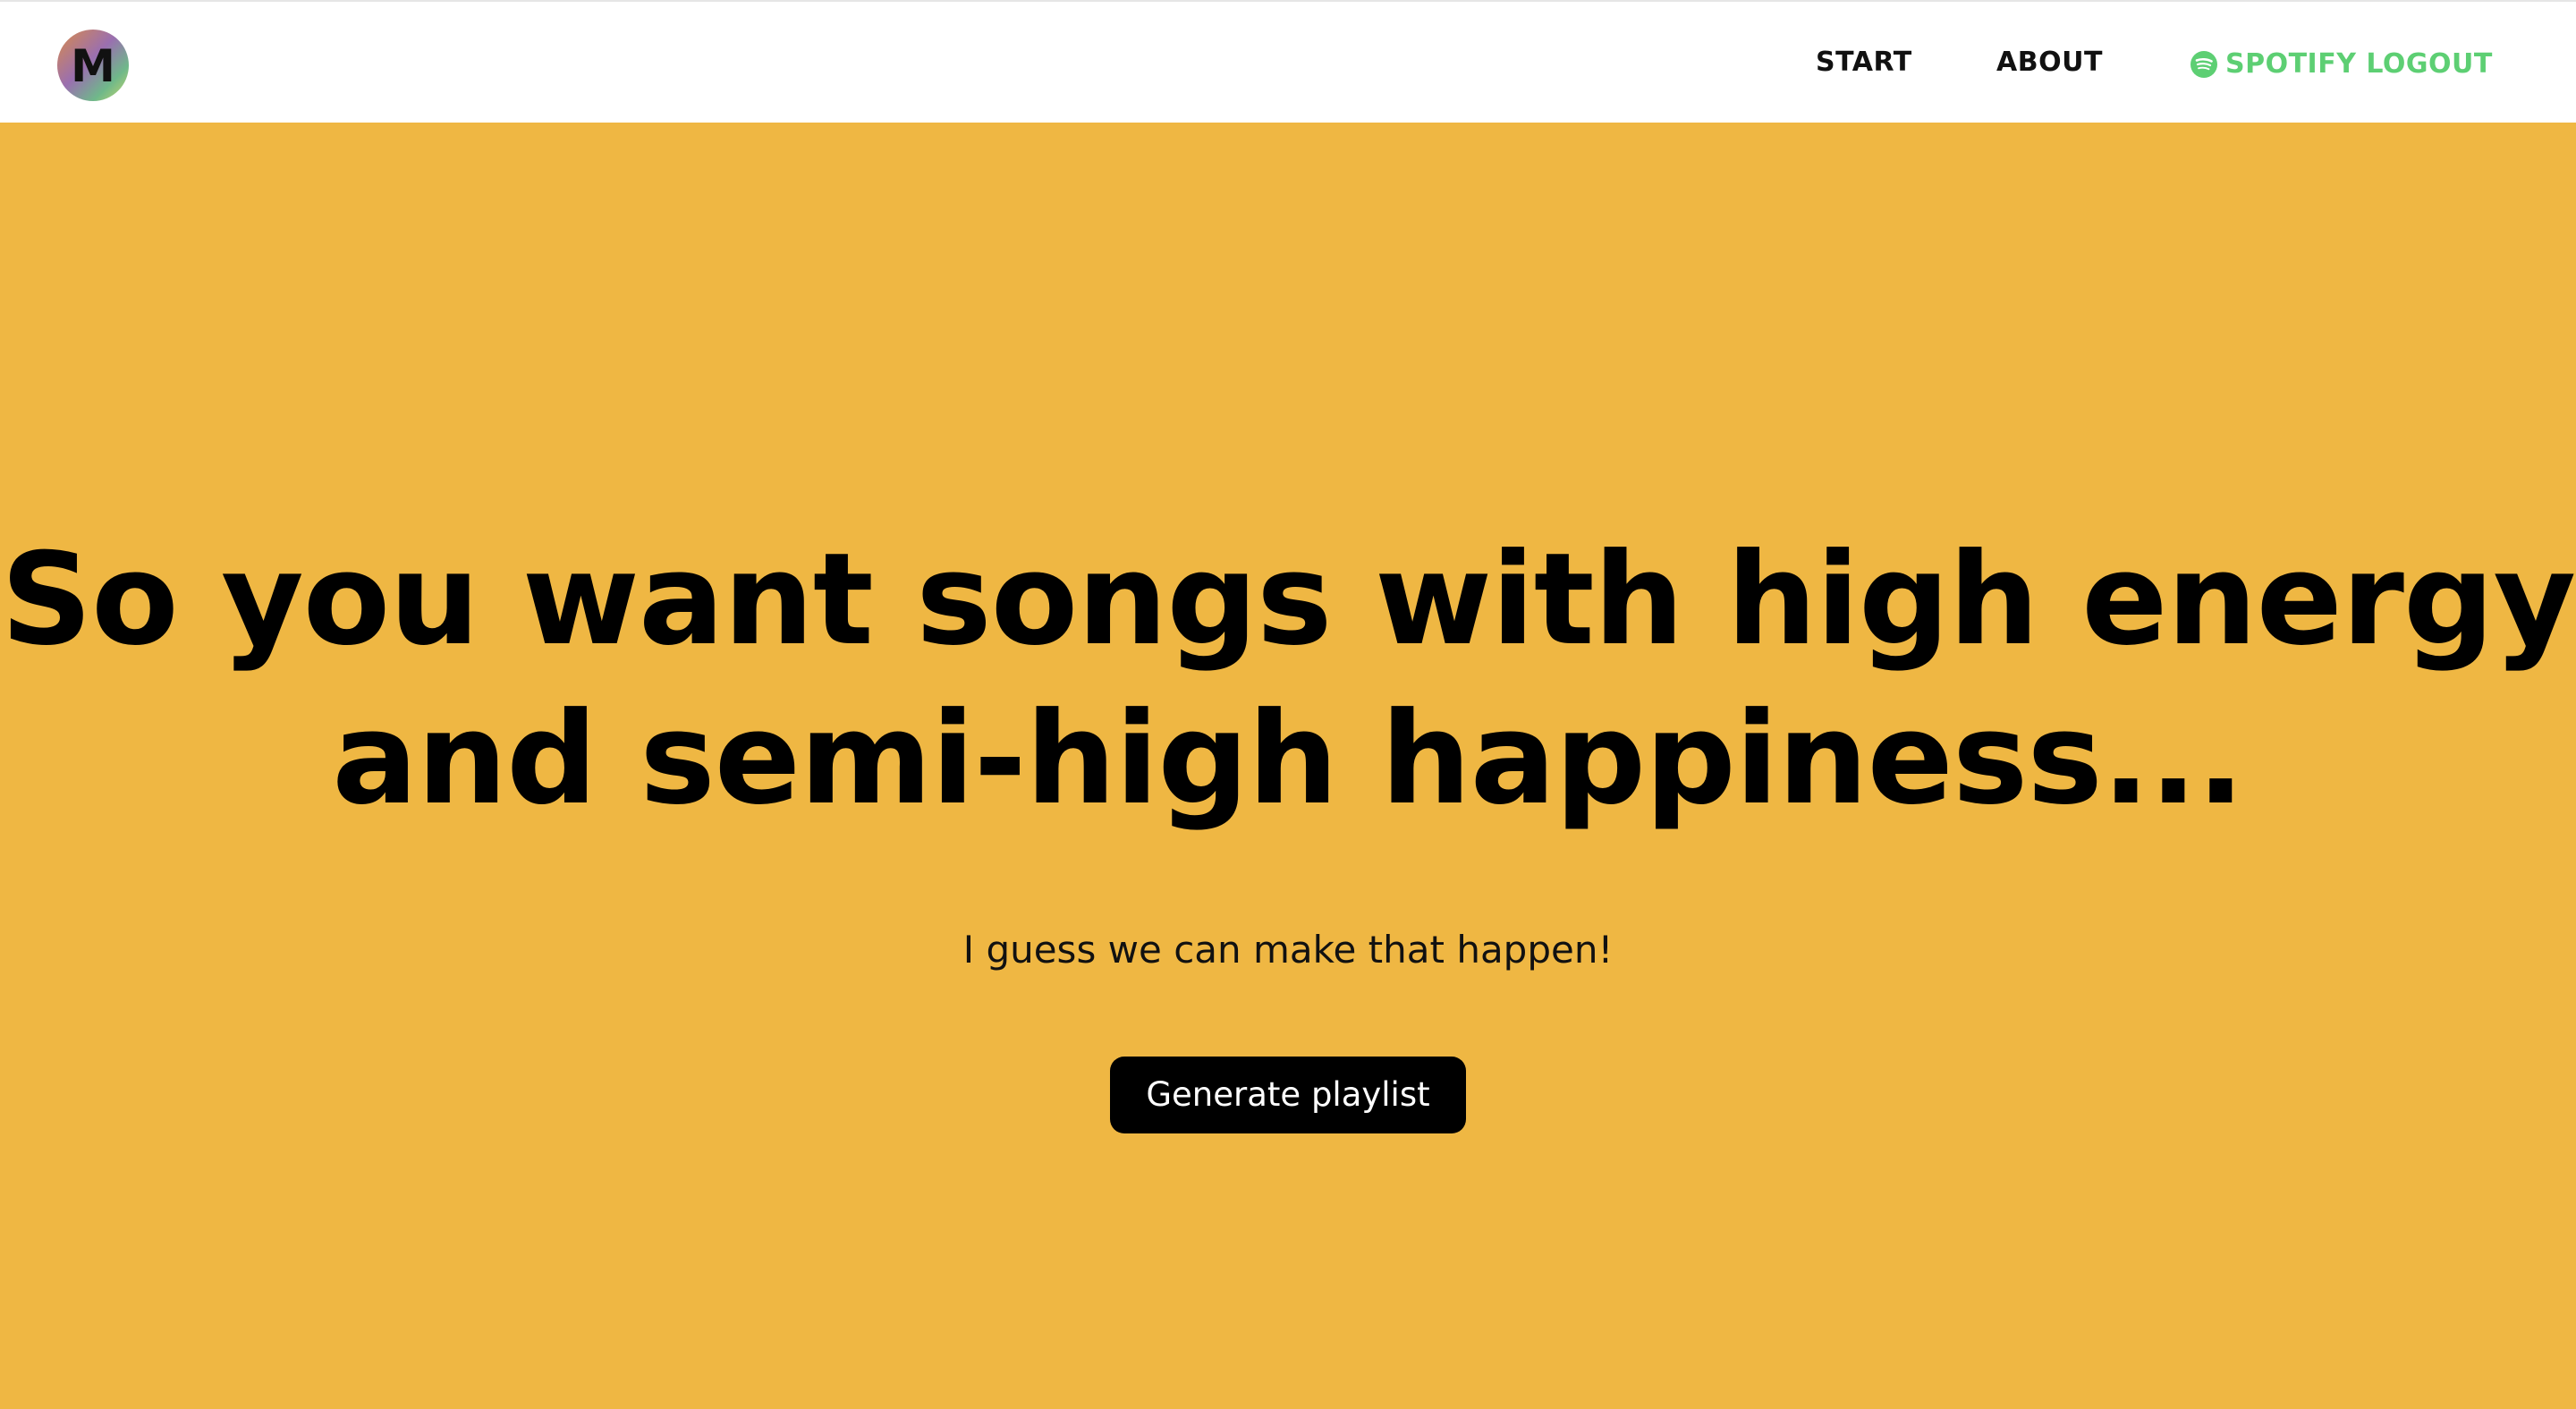  Describe the element at coordinates (2359, 64) in the screenshot. I see `spotify-logout-label: SPOTIFY LOGOUT` at that location.